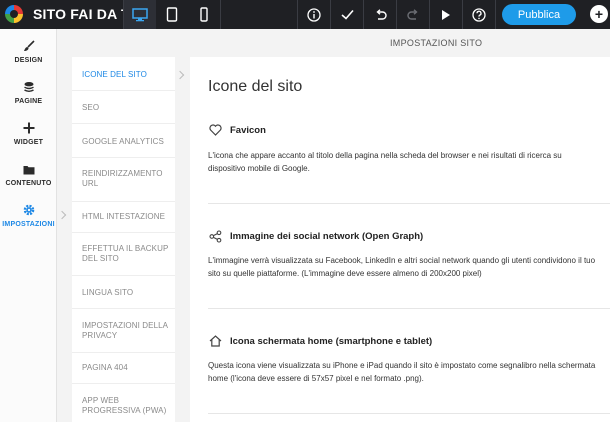 Image resolution: width=610 pixels, height=422 pixels. I want to click on plus-icon: +, so click(599, 14).